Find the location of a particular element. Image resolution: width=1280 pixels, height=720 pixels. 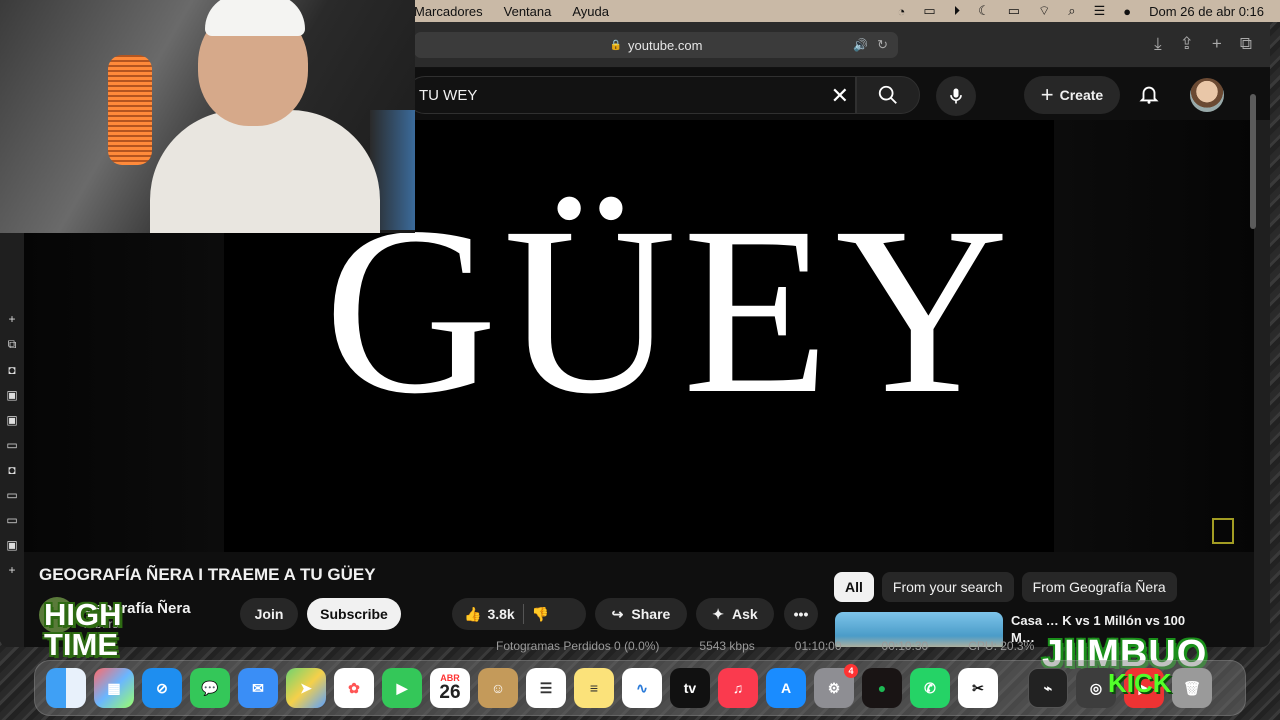

menu-ayuda: Ayuda is located at coordinates (590, 11).